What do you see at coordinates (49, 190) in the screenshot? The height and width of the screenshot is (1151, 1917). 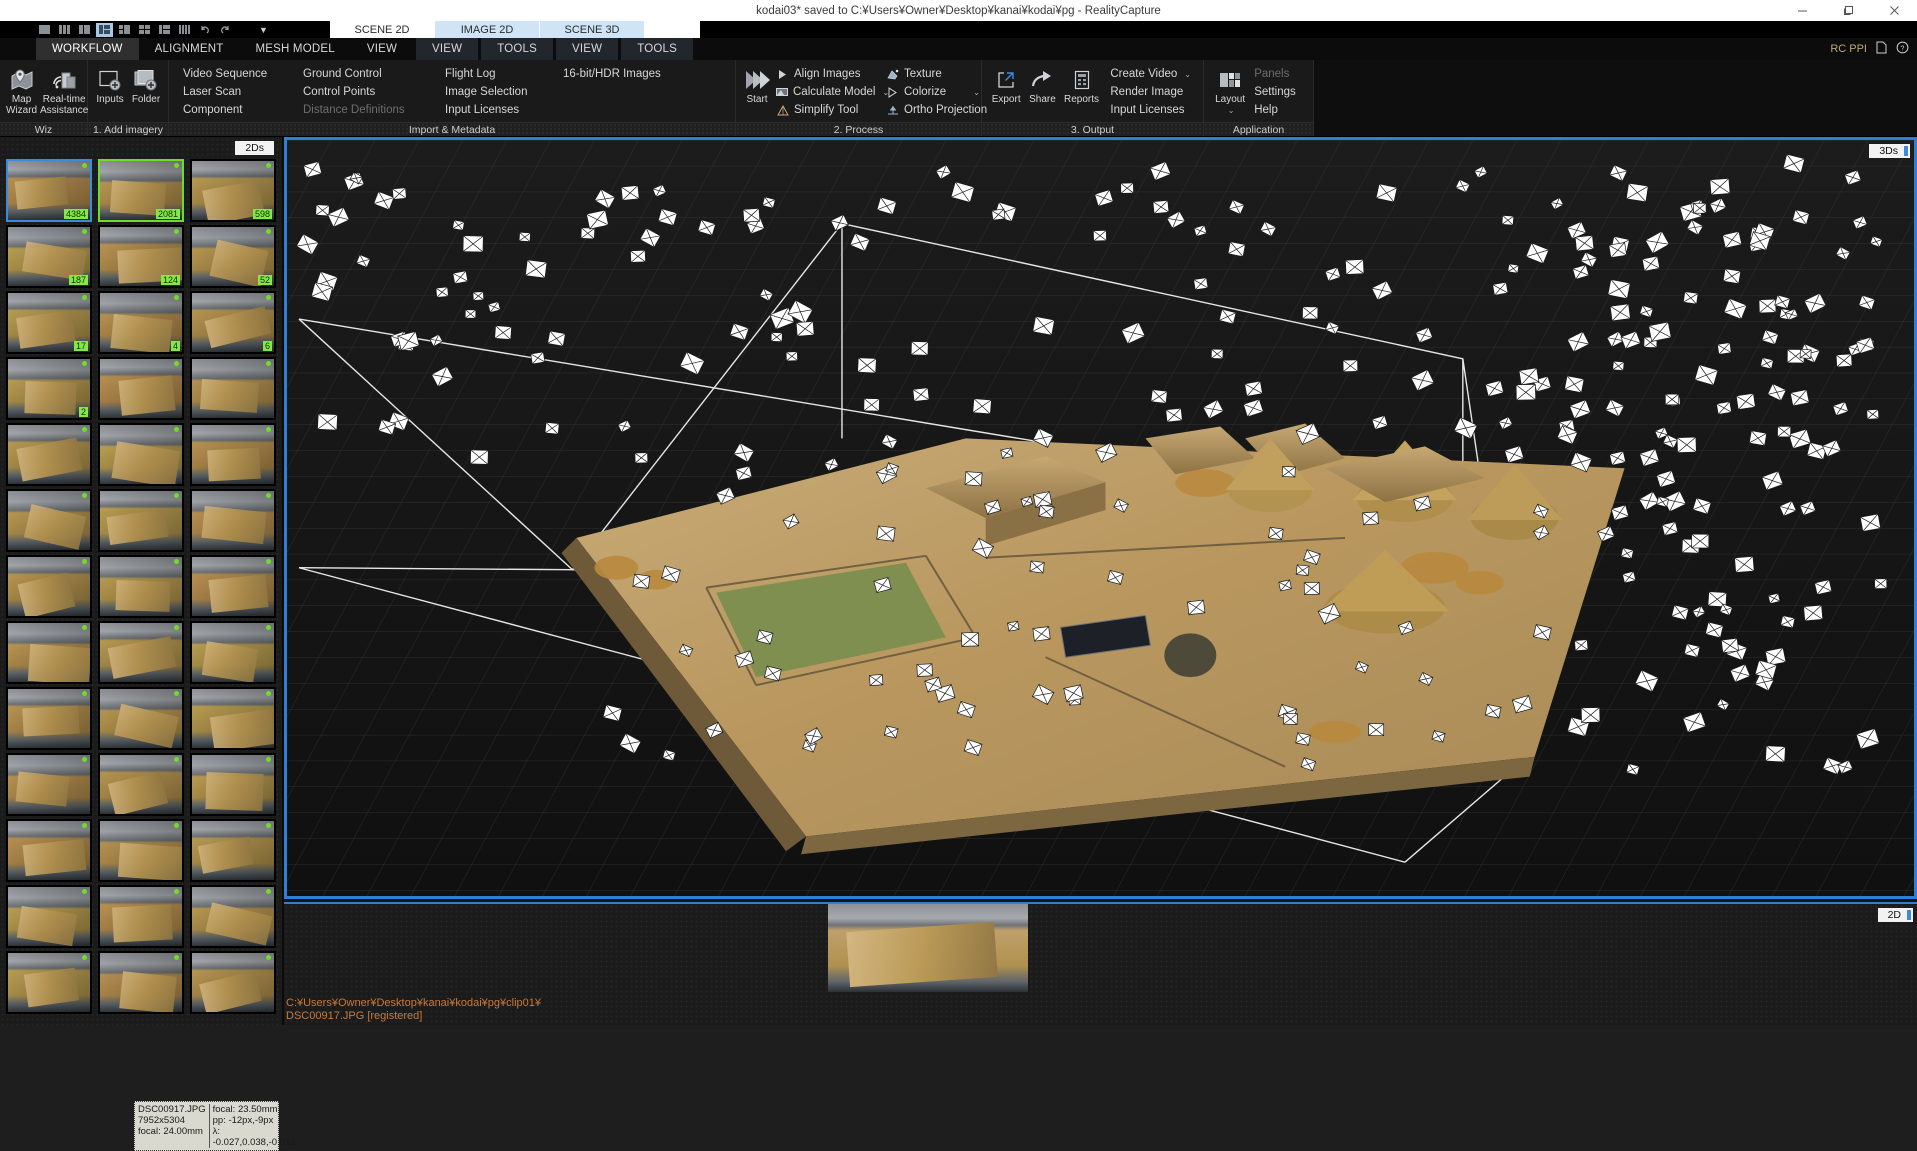 I see `thumbnail-item: 4384` at bounding box center [49, 190].